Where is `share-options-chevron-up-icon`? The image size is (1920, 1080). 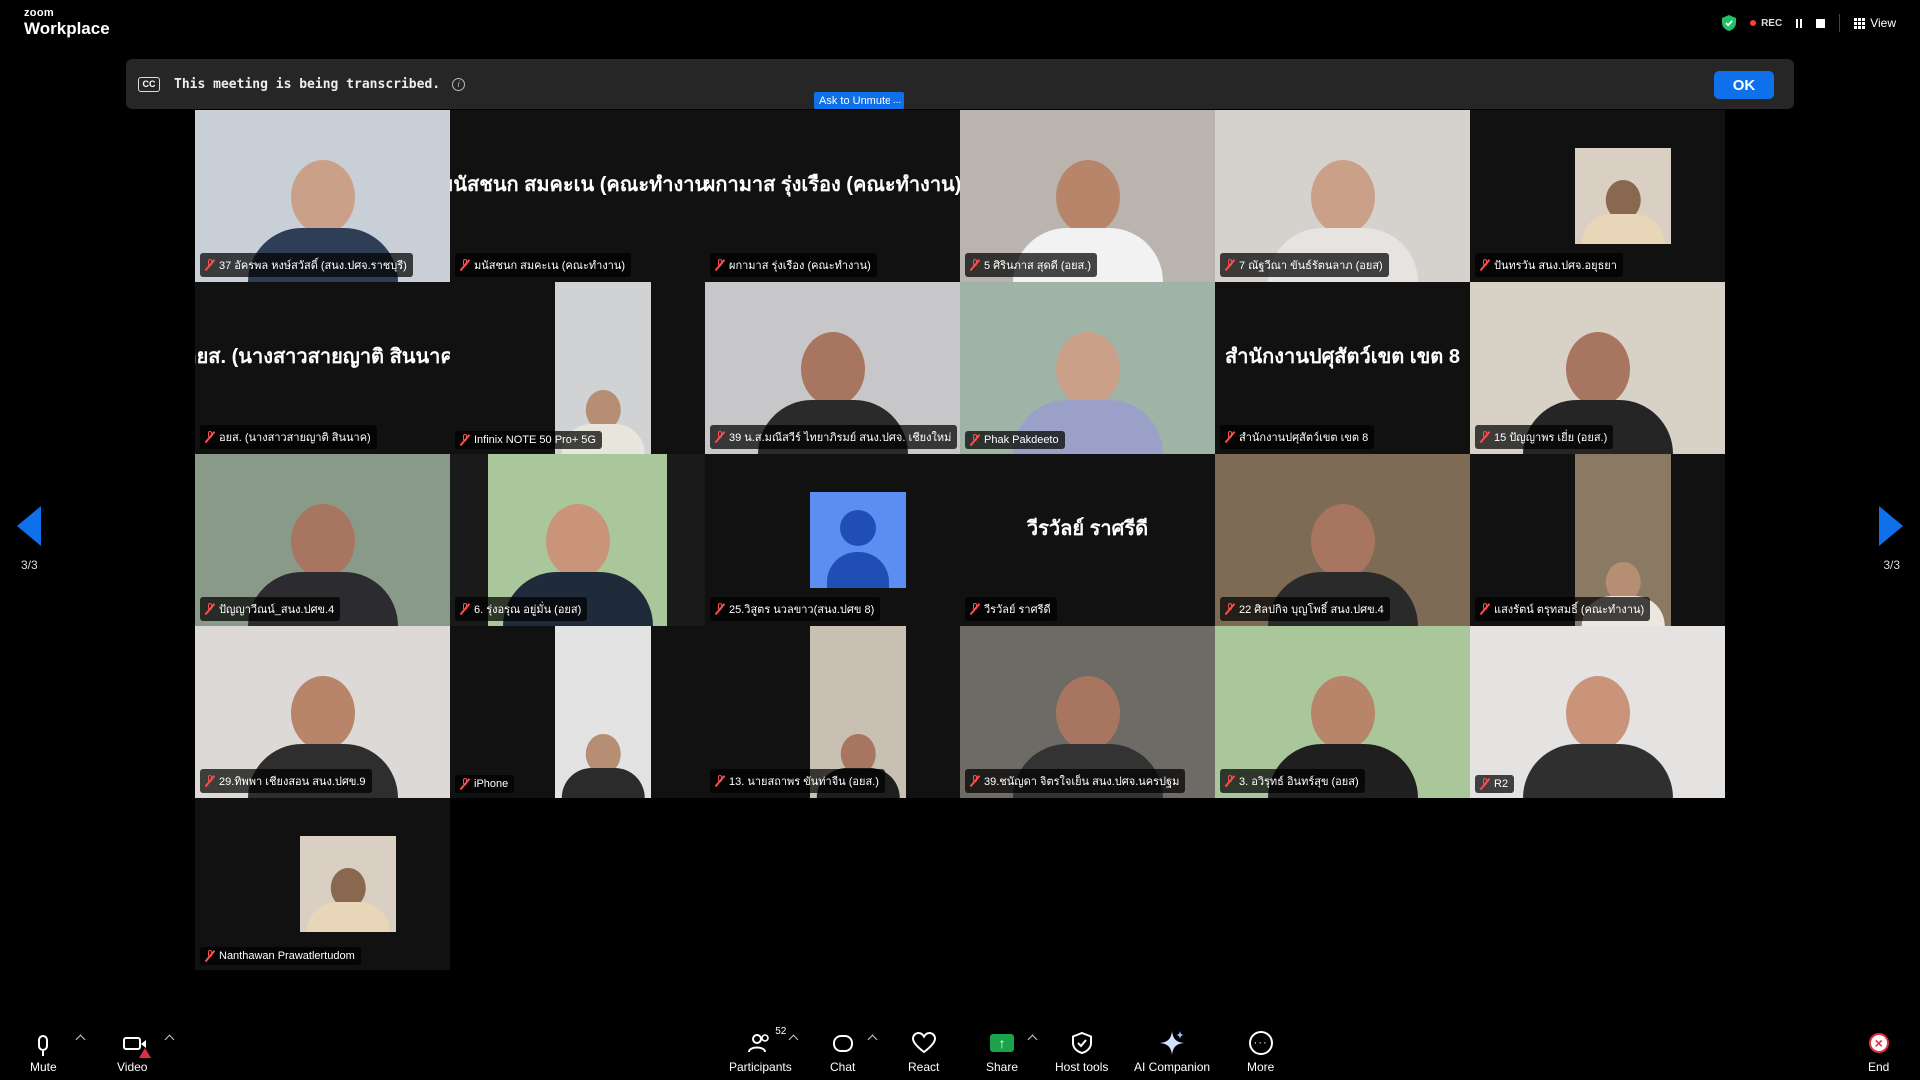
share-options-chevron-up-icon is located at coordinates (1032, 1039).